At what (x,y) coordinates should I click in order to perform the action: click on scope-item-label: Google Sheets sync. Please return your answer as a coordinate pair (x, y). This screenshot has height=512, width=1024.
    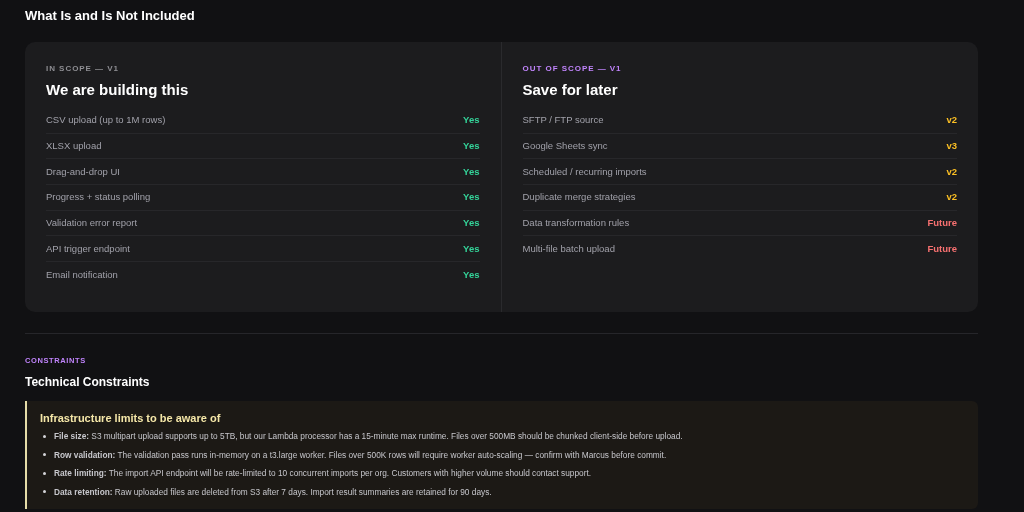
    Looking at the image, I should click on (565, 145).